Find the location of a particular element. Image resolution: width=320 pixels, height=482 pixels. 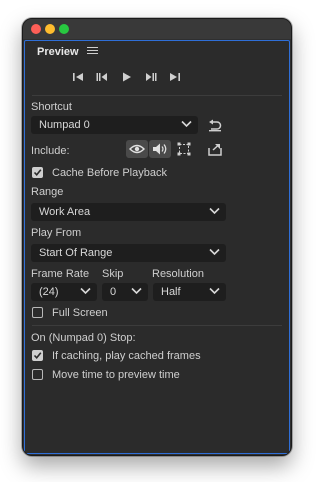

next-frame-button is located at coordinates (151, 77).